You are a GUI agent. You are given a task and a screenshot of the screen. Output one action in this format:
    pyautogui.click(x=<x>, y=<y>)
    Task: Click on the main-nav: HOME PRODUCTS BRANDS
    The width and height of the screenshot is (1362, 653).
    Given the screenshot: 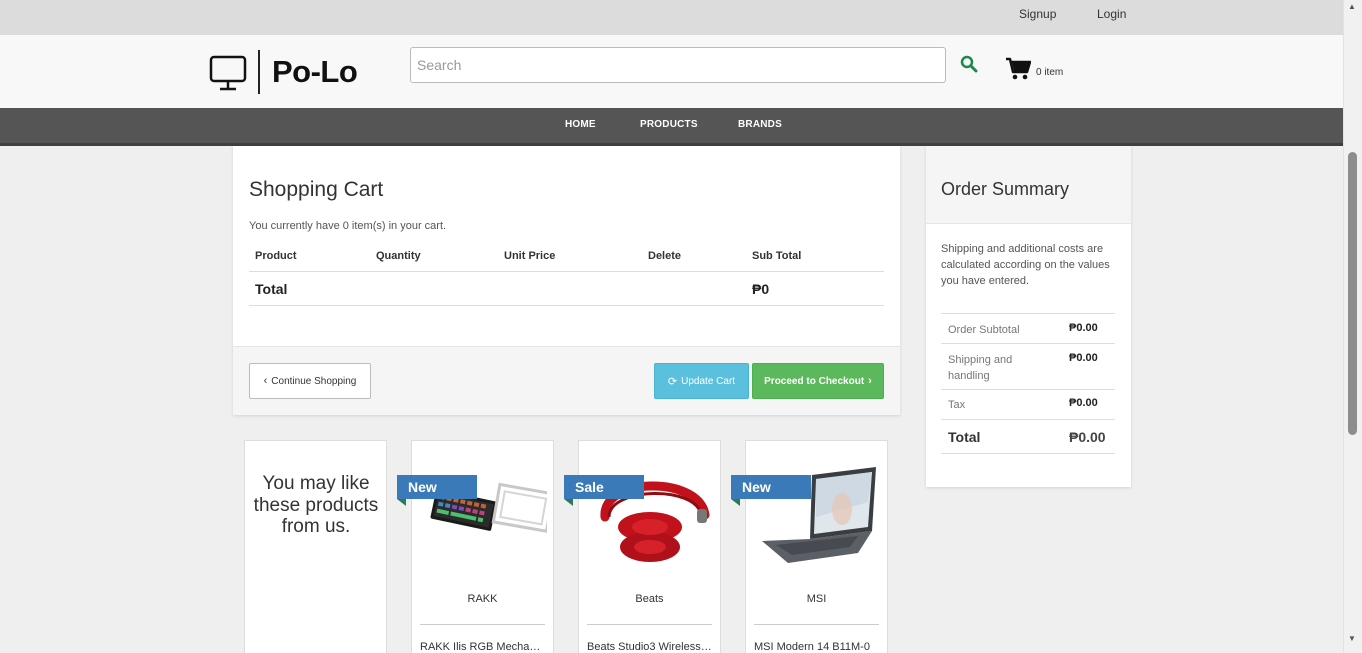 What is the action you would take?
    pyautogui.click(x=671, y=127)
    